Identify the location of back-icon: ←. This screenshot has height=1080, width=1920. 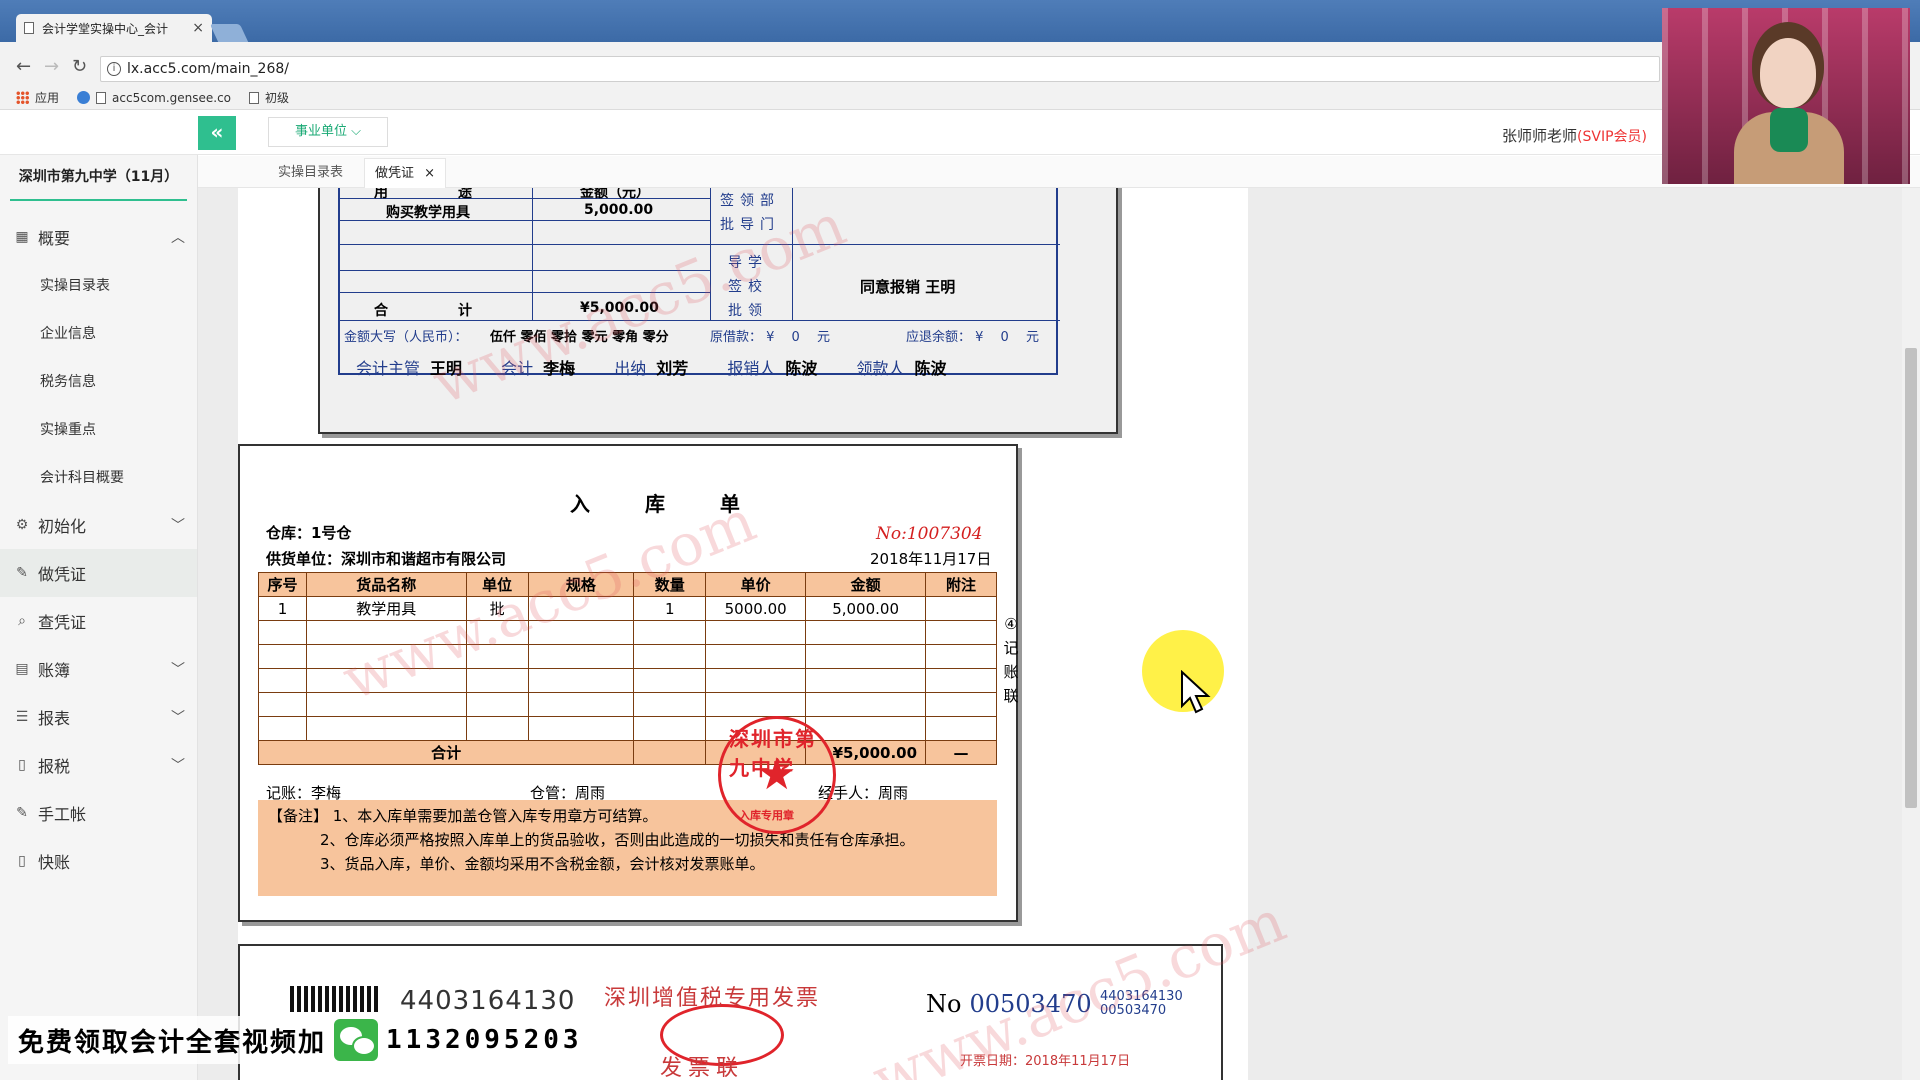
(23, 66).